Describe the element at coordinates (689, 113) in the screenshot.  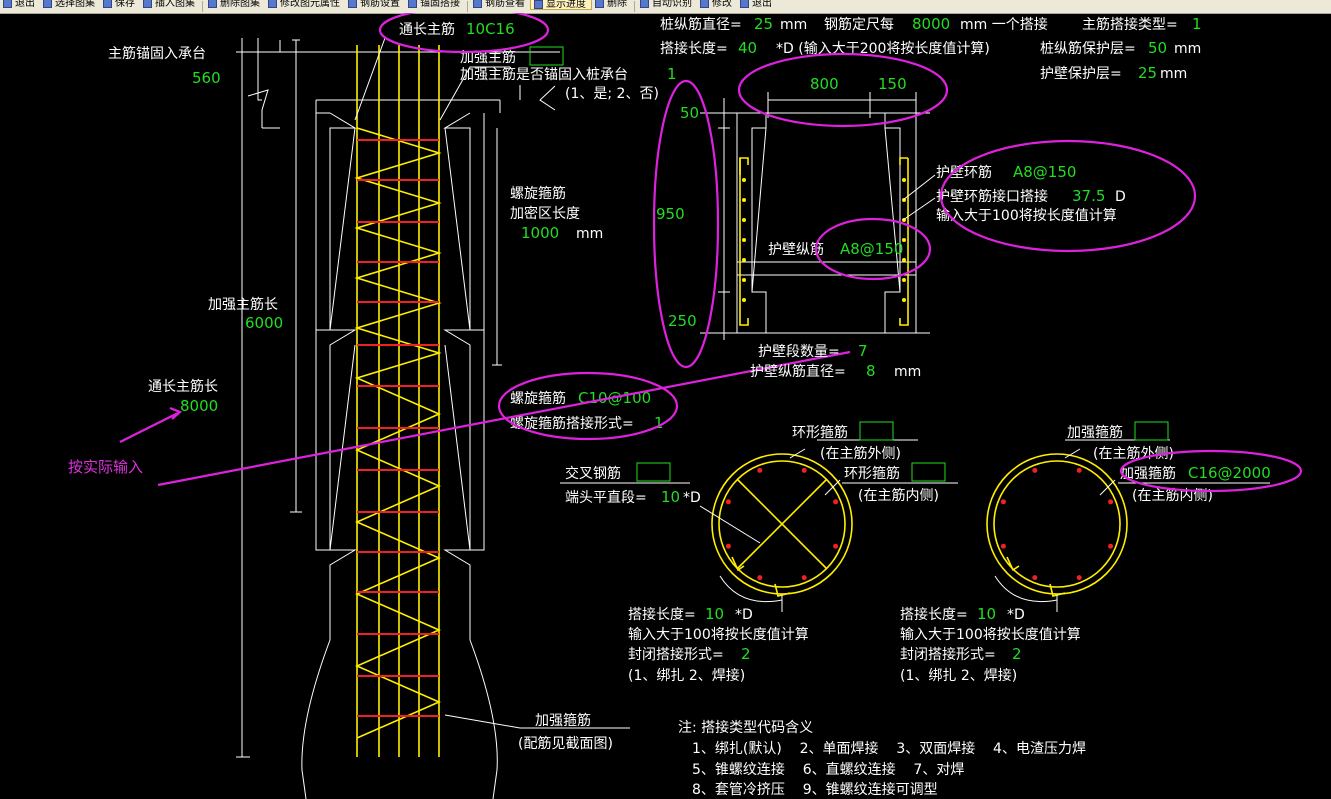
I see `wall-dim-50: 50` at that location.